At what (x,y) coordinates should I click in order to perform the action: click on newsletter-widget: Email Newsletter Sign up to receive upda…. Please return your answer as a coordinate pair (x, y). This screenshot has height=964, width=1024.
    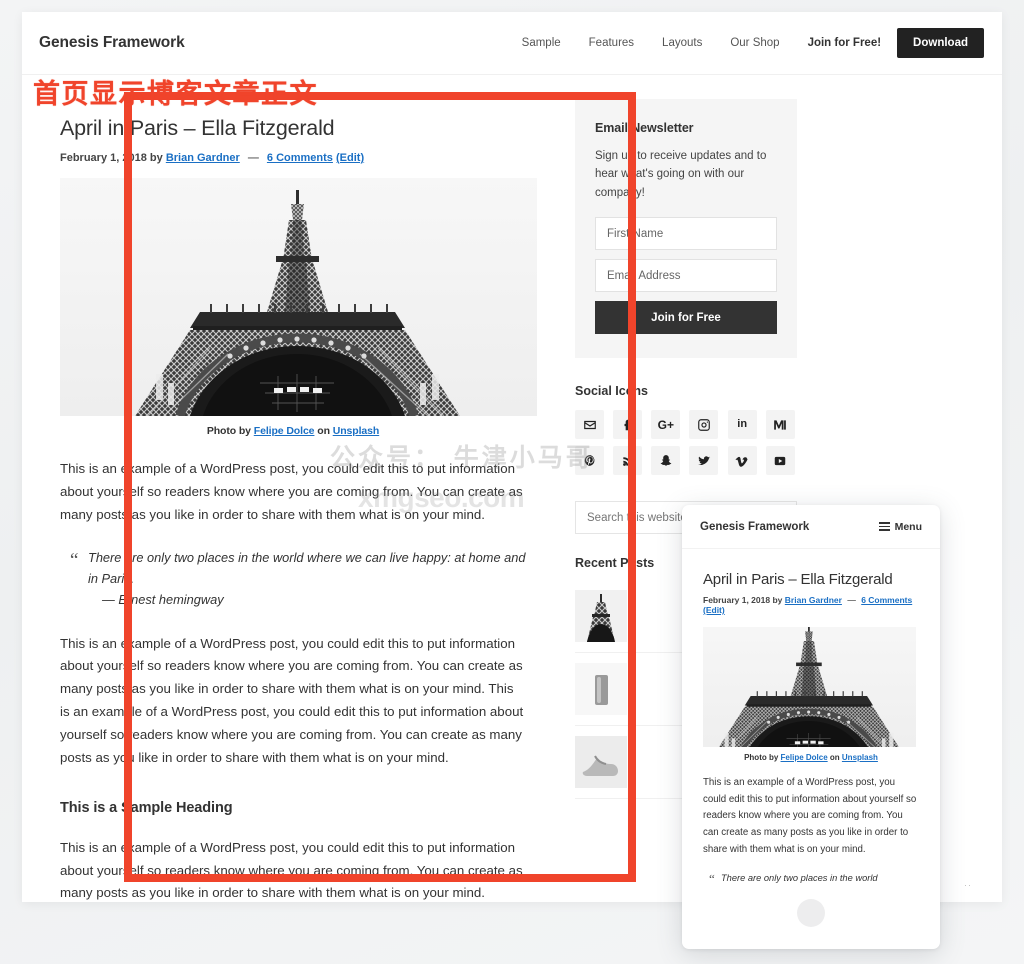
    Looking at the image, I should click on (686, 229).